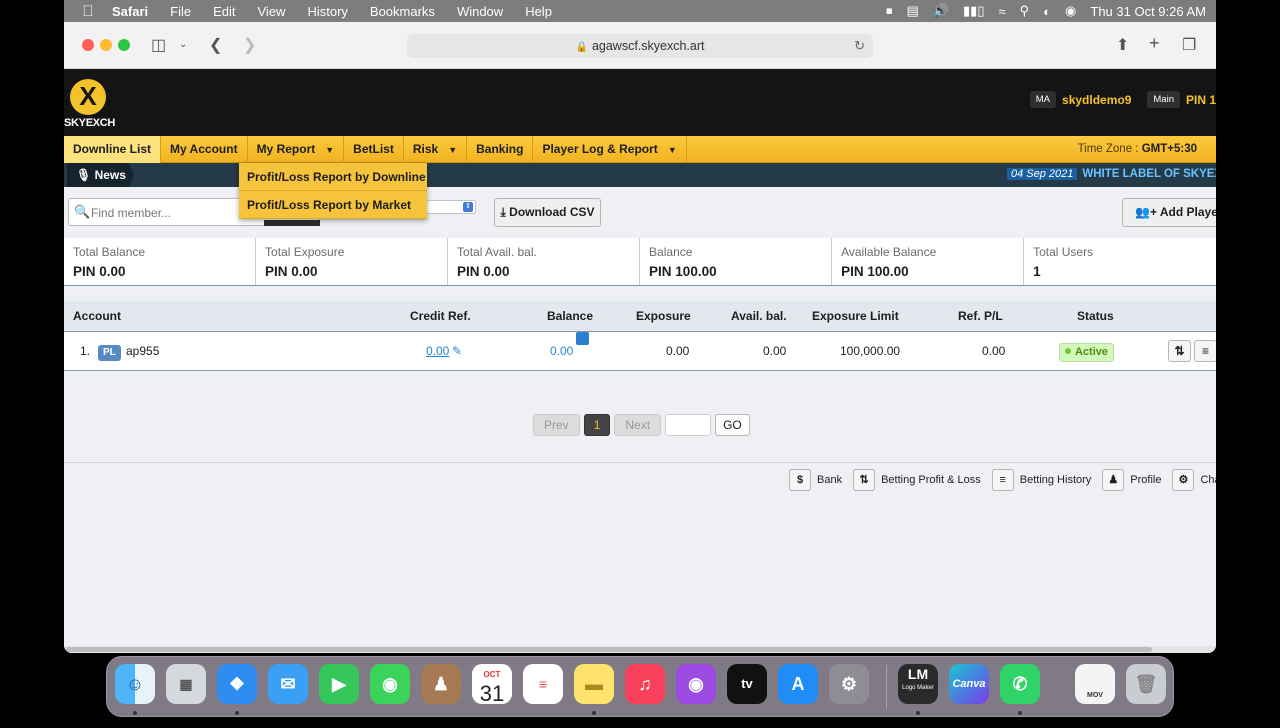 This screenshot has height=728, width=1280. Describe the element at coordinates (1131, 480) in the screenshot. I see `legend-profile: ♟ Profile` at that location.